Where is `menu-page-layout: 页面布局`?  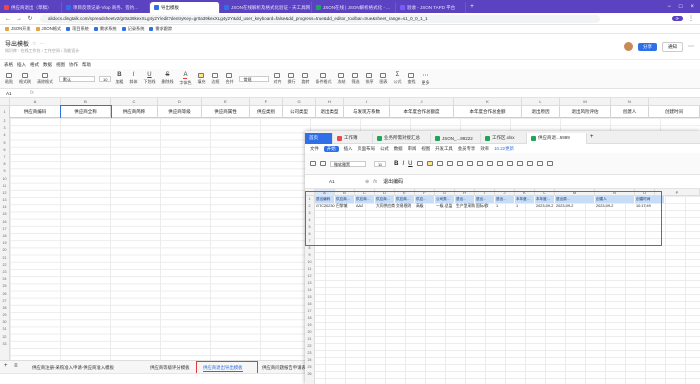
menu-page-layout: 页面布局 is located at coordinates (366, 149).